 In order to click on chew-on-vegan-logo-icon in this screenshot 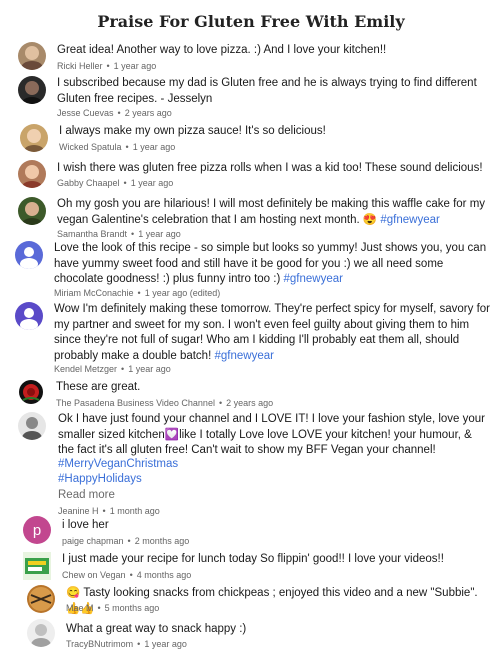, I will do `click(37, 566)`.